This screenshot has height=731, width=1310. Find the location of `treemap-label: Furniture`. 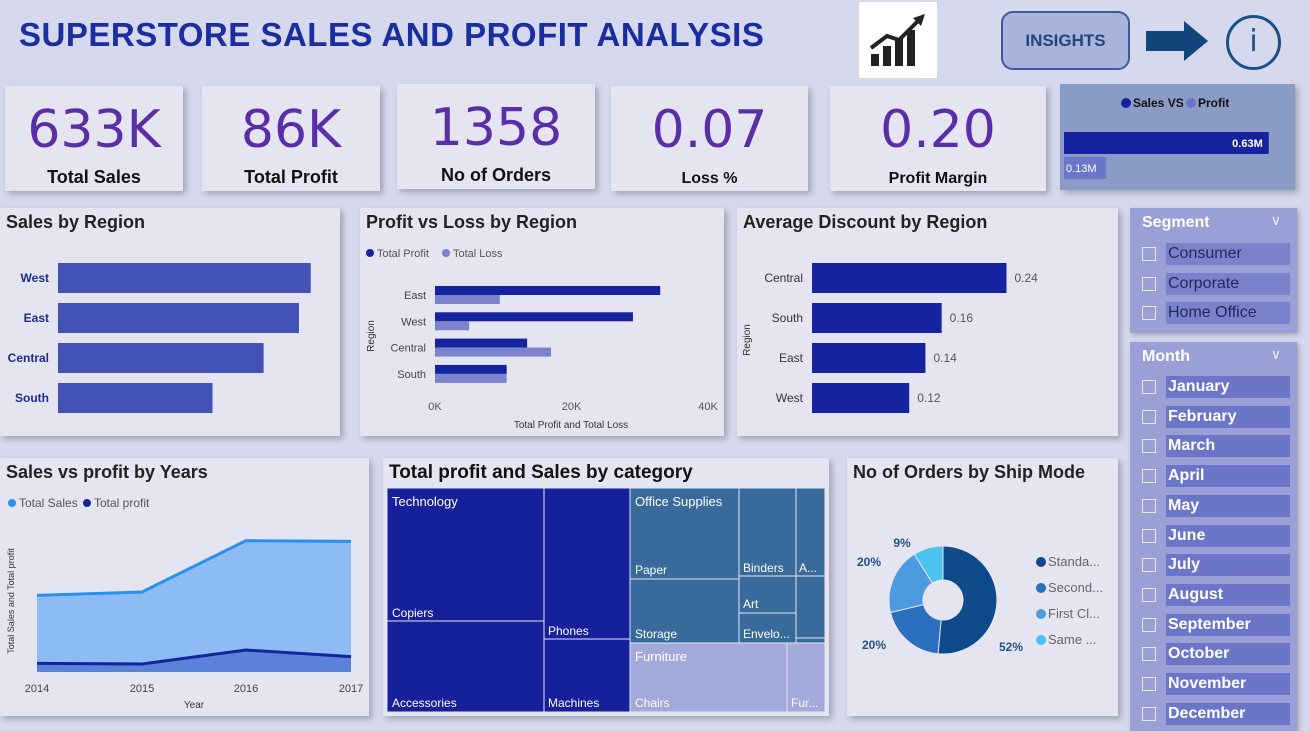

treemap-label: Furniture is located at coordinates (661, 656).